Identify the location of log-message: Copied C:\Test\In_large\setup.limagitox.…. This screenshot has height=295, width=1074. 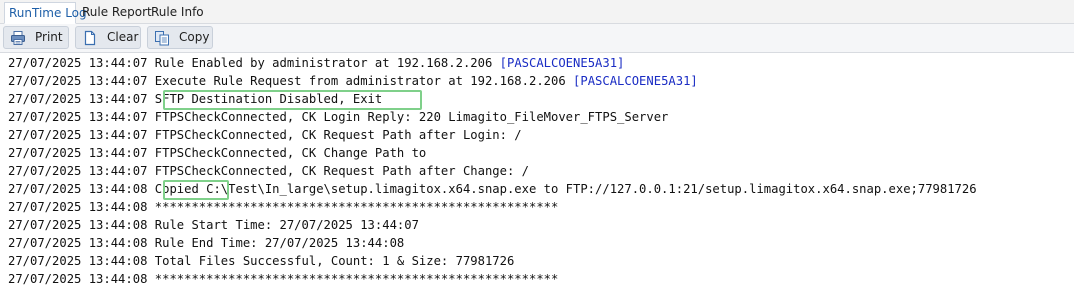
(565, 189).